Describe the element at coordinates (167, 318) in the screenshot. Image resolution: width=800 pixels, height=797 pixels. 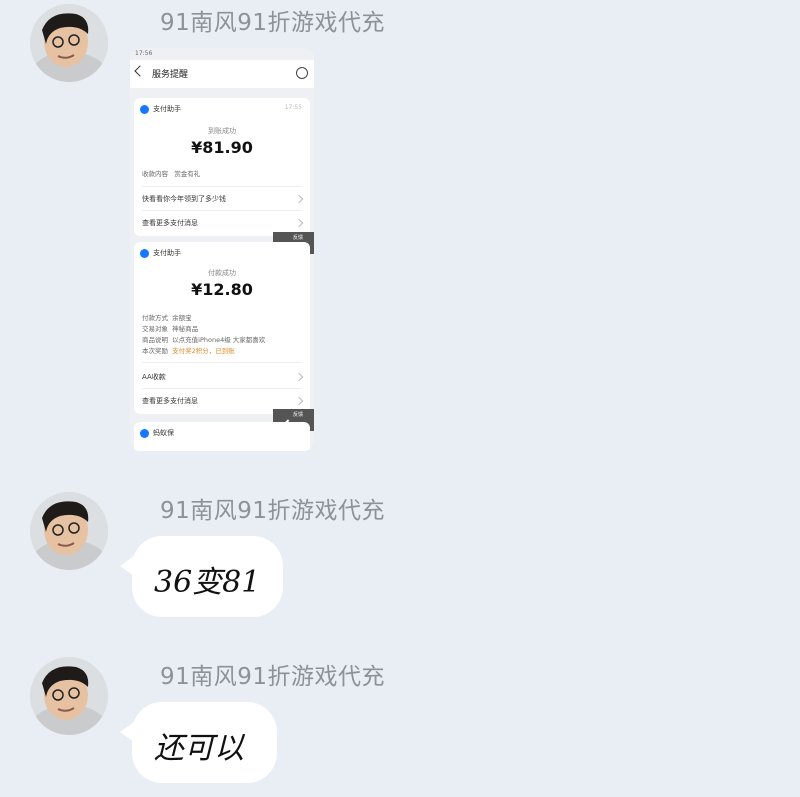
I see `card-row: 付款方式 余额宝` at that location.